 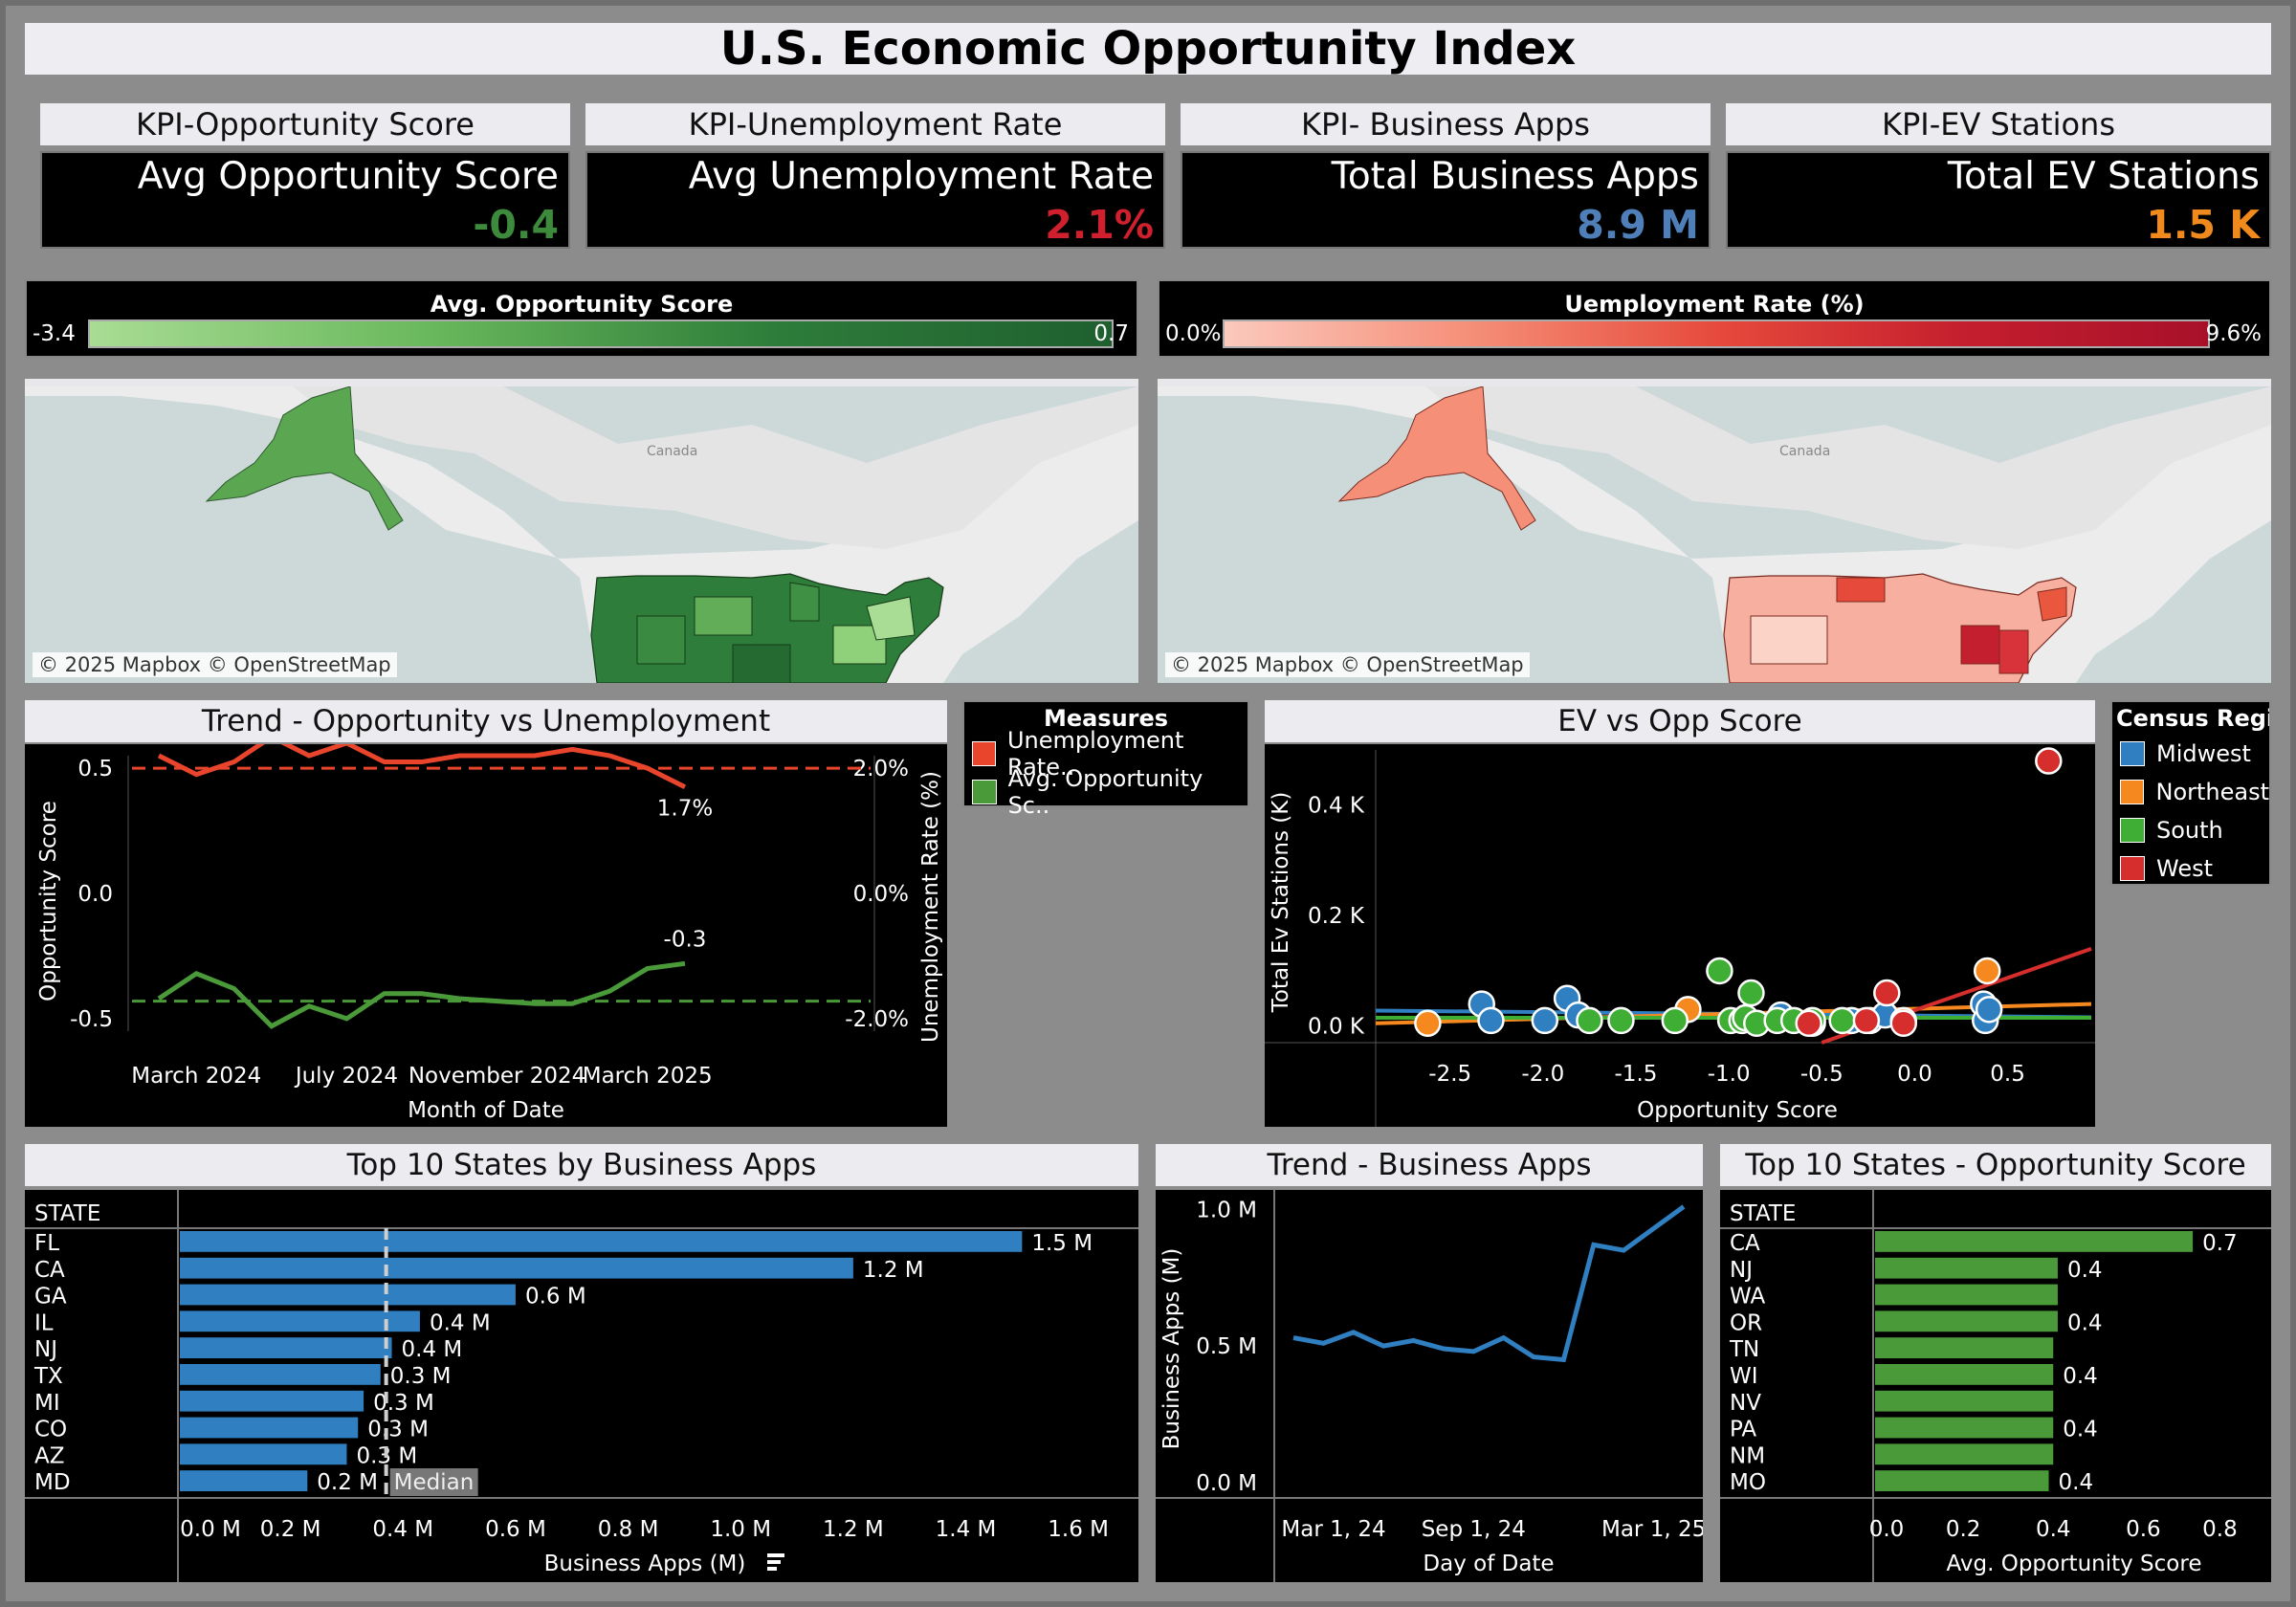 I want to click on x-tick-label: 0.0 M, so click(x=211, y=1529).